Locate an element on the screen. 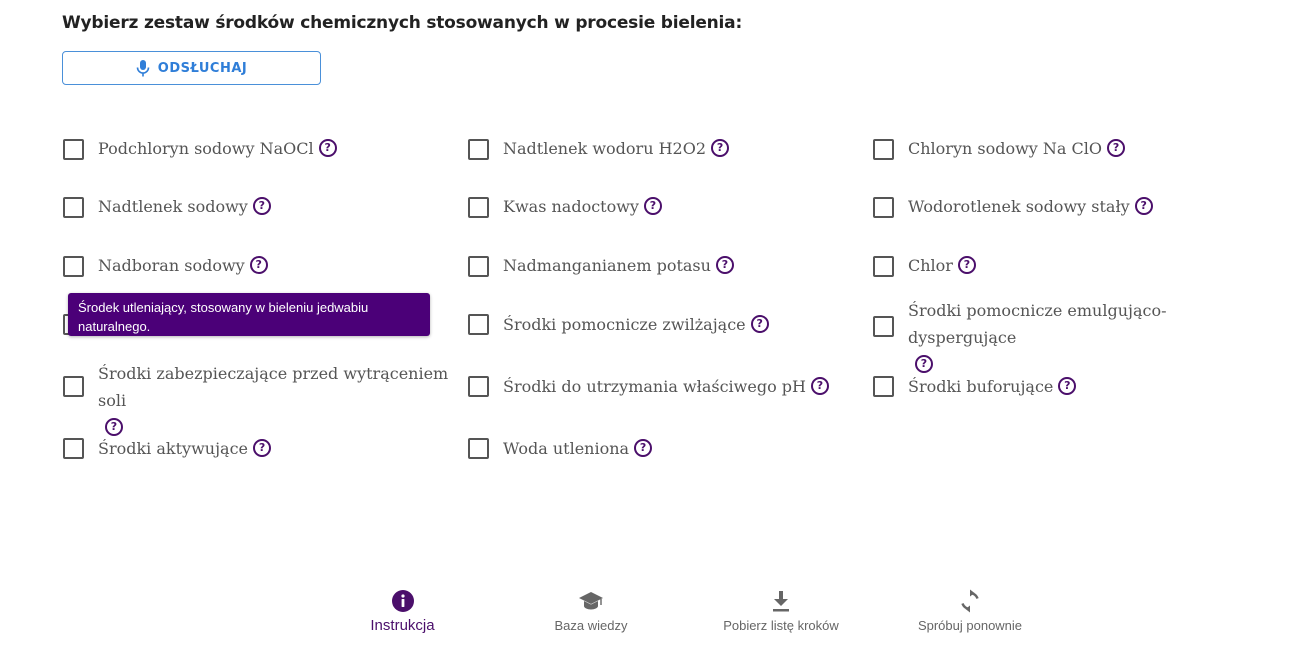 This screenshot has height=647, width=1296. retry-icon is located at coordinates (970, 601).